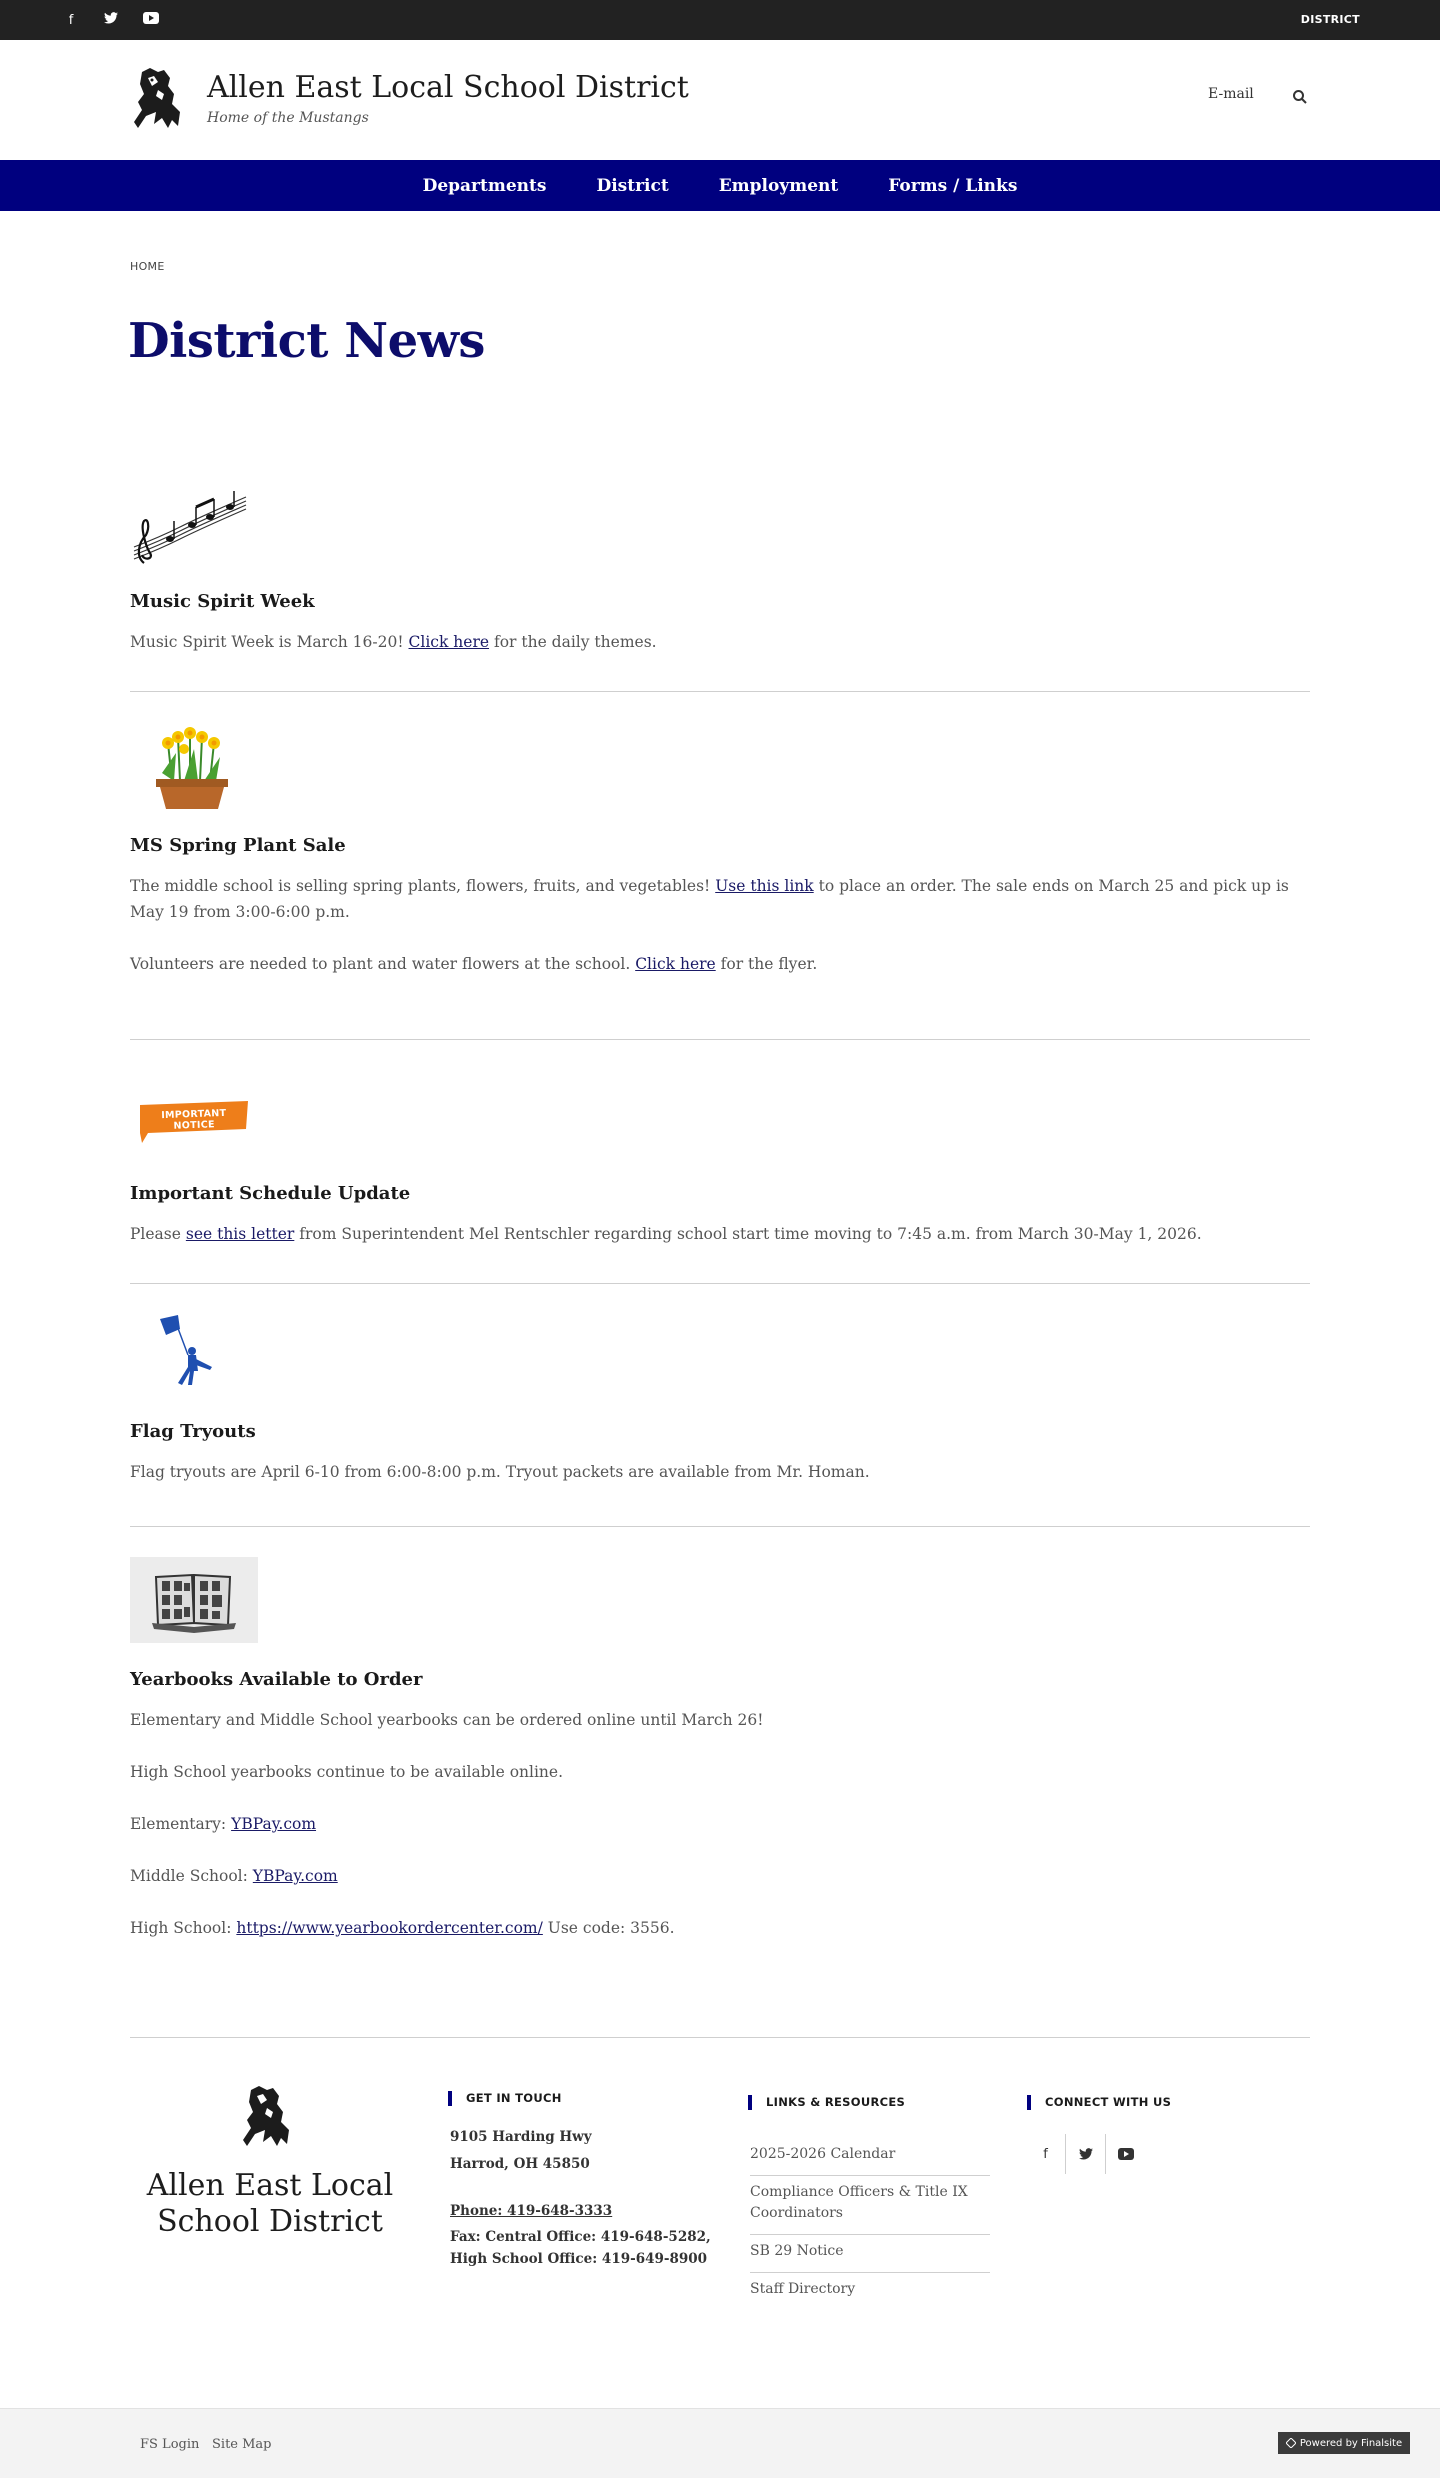  Describe the element at coordinates (222, 601) in the screenshot. I see `news-title: Music Spirit Week` at that location.